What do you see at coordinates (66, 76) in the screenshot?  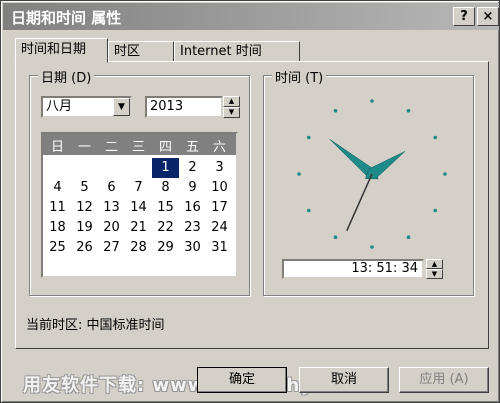 I see `date-group-title: 日期 (D)` at bounding box center [66, 76].